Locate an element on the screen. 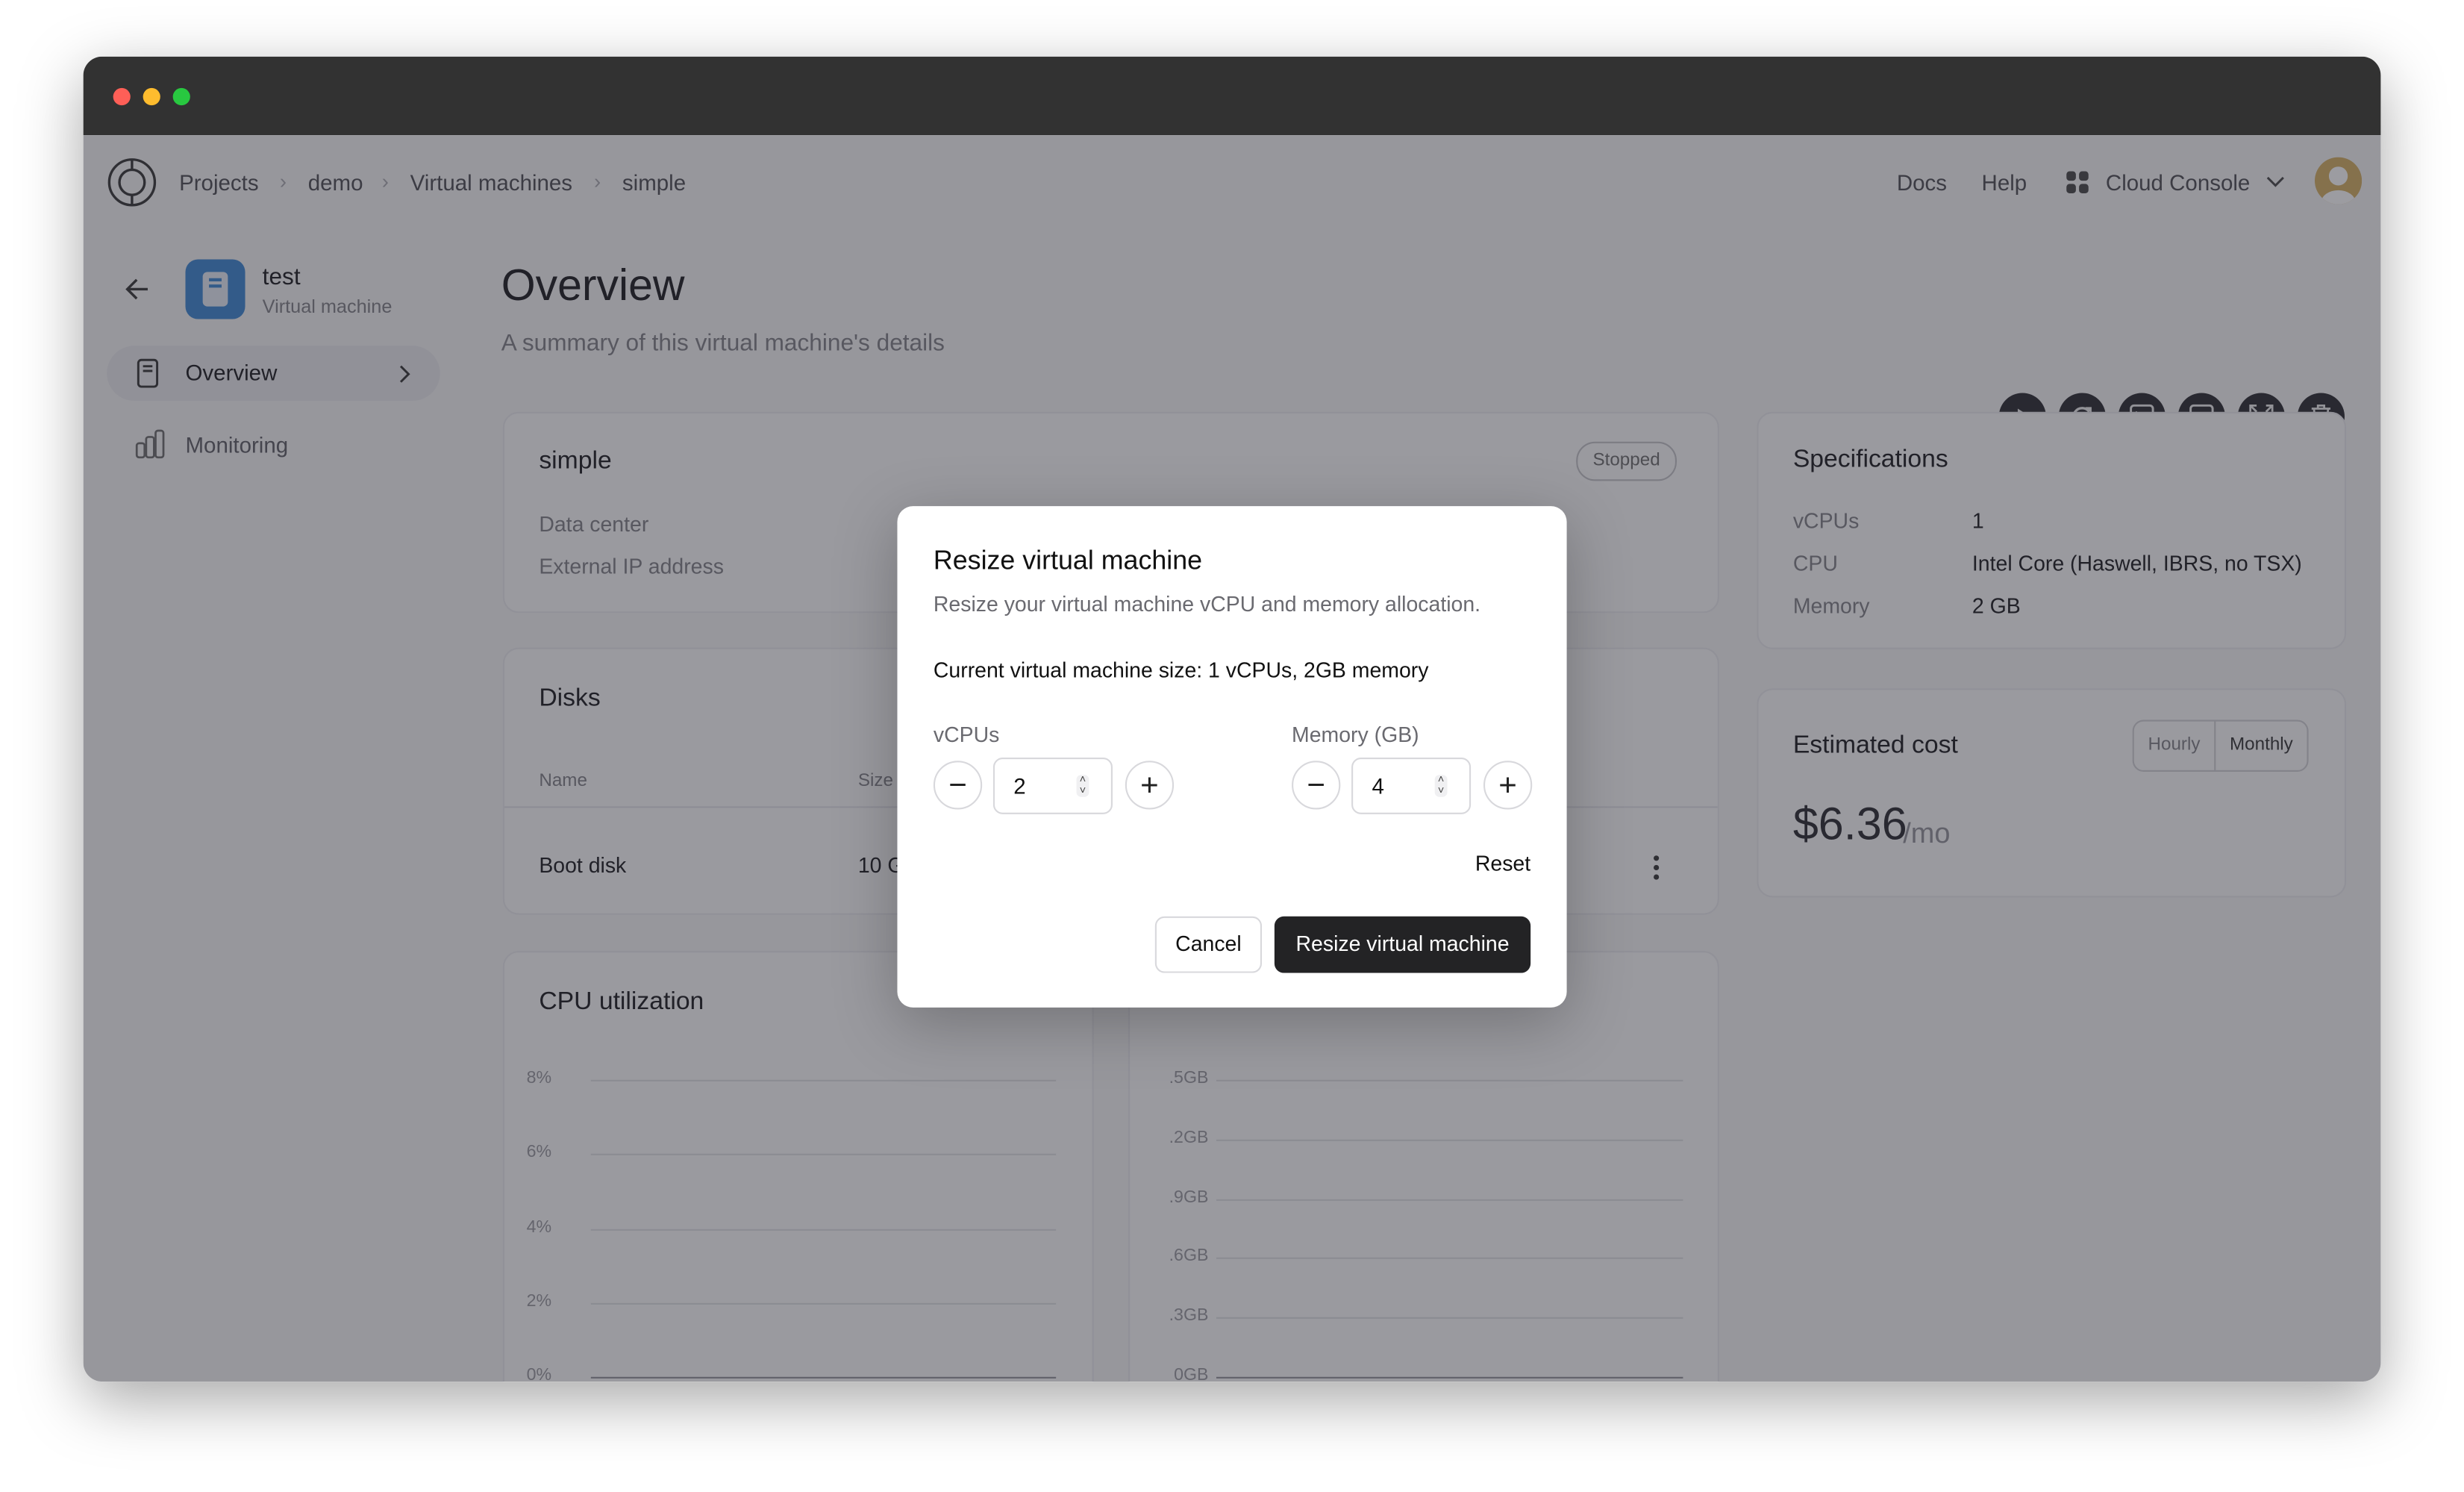 This screenshot has height=1492, width=2464. memory-decrement-button: − is located at coordinates (1316, 785).